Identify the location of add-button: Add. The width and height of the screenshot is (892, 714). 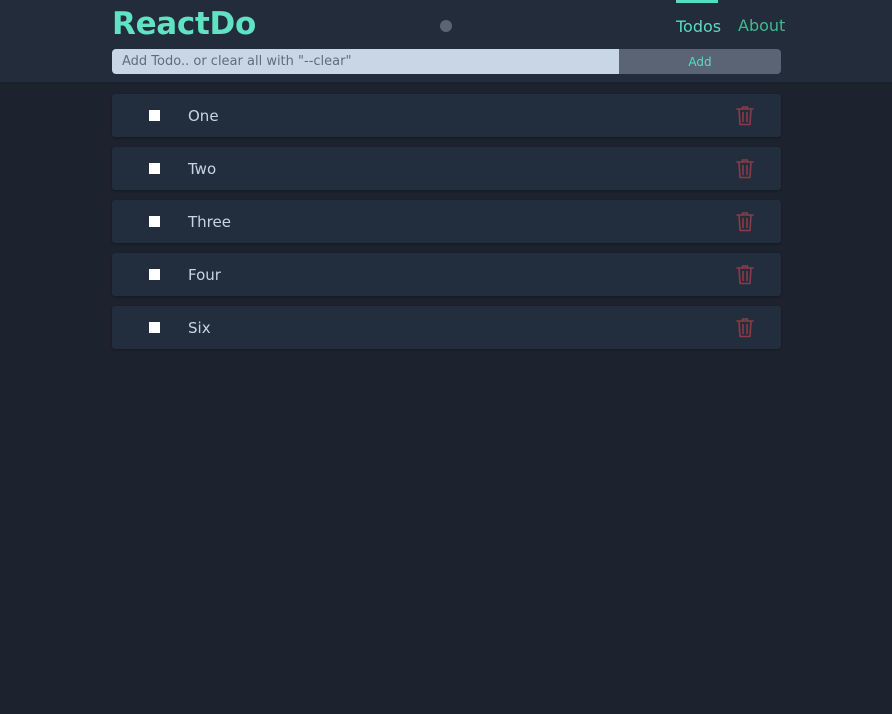
(700, 61).